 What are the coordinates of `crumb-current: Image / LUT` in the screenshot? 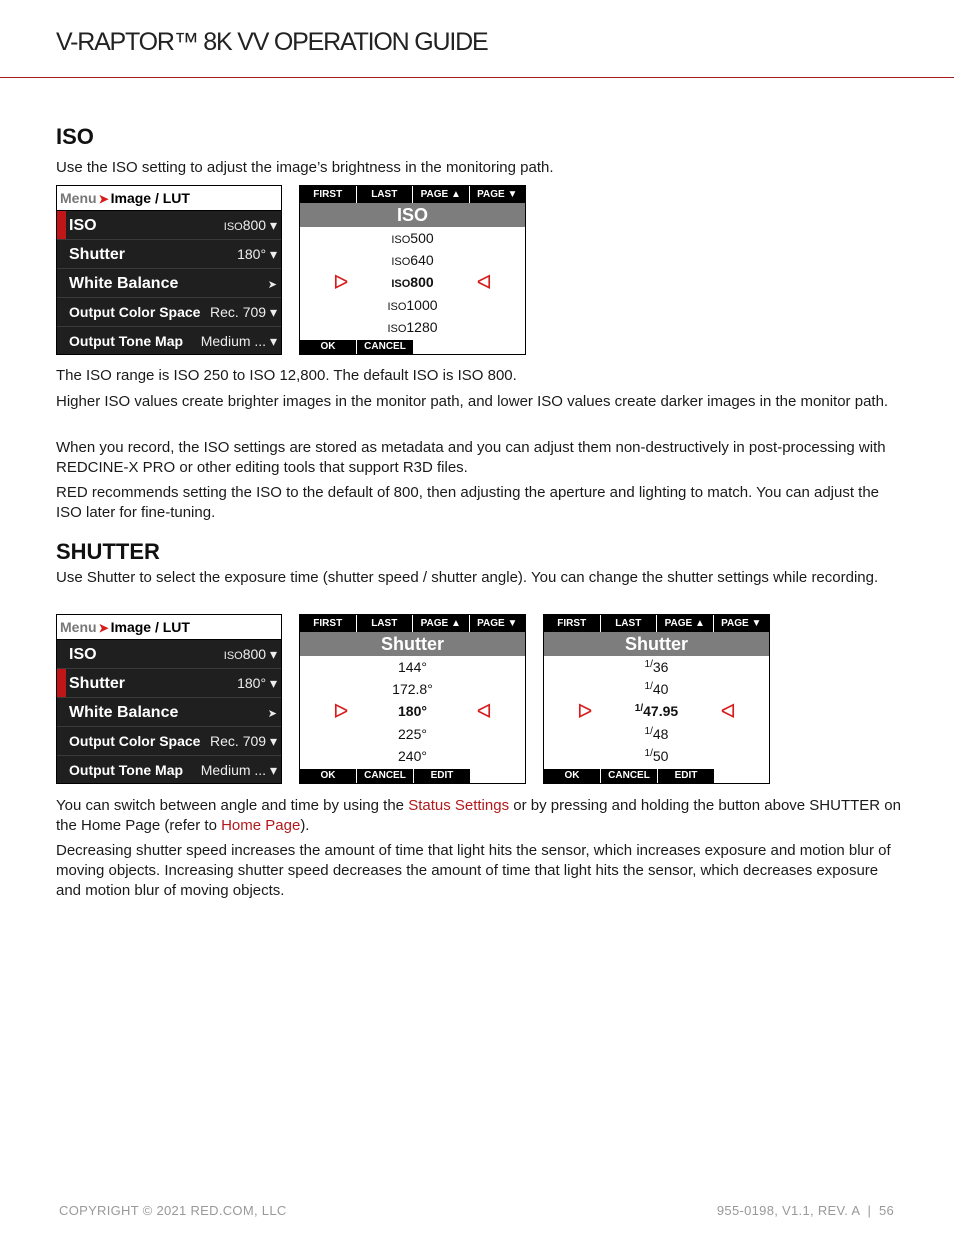 It's located at (150, 198).